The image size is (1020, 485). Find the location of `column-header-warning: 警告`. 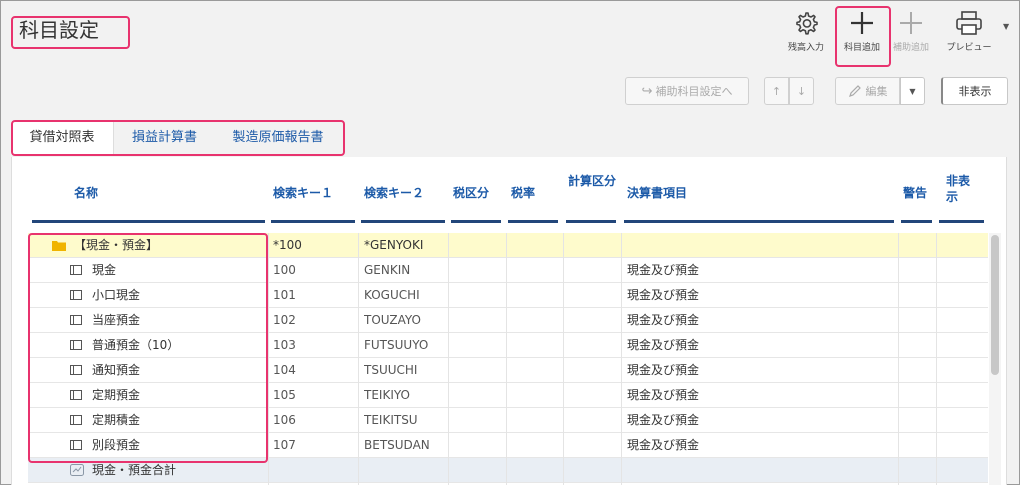

column-header-warning: 警告 is located at coordinates (915, 193).